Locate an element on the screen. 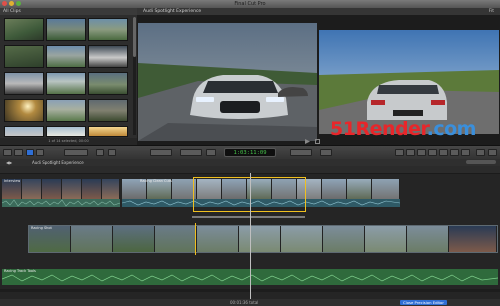 This screenshot has width=500, height=306. car-front-image is located at coordinates (227, 82).